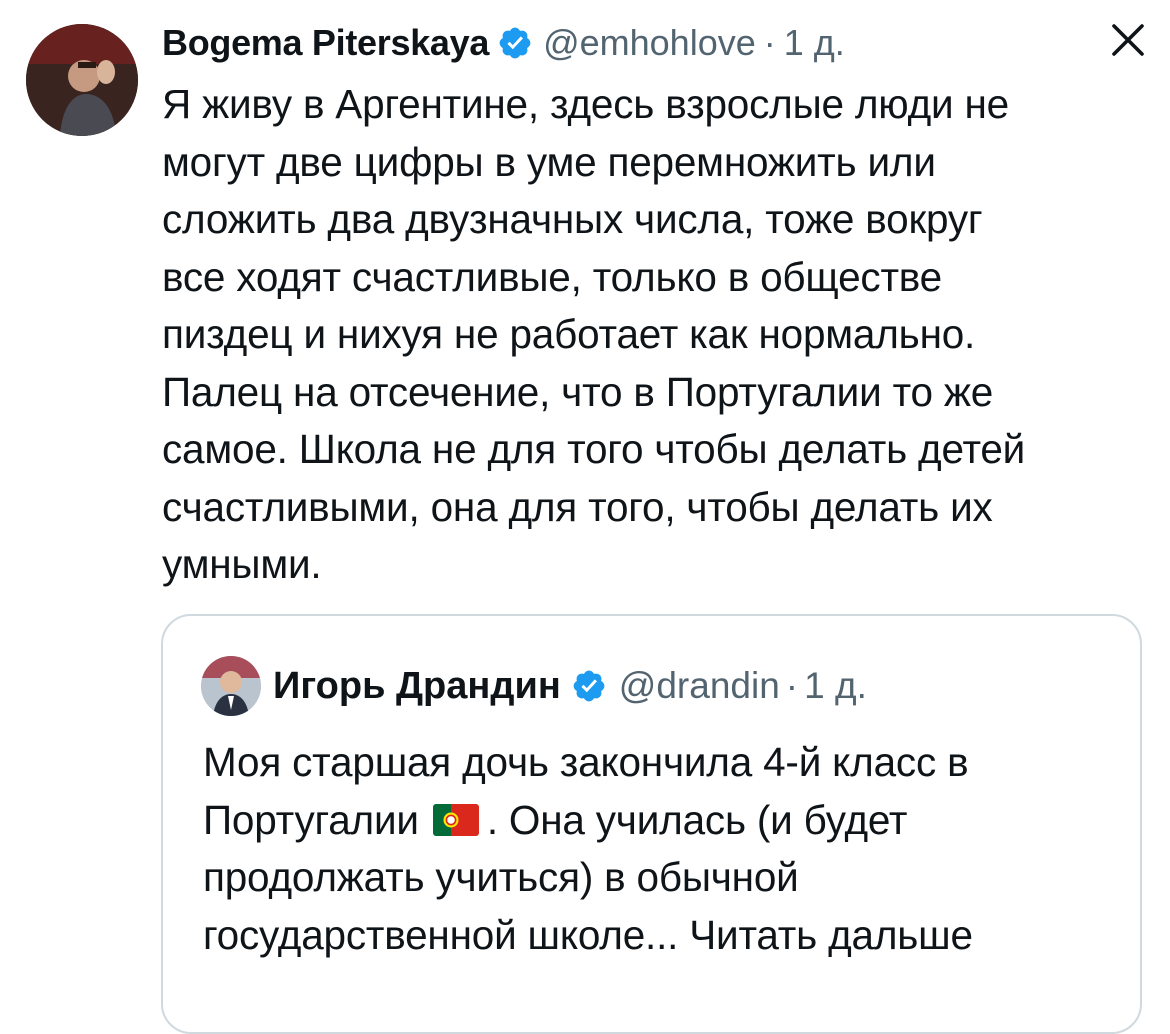  What do you see at coordinates (699, 686) in the screenshot?
I see `quoted-author-handle: @drandin` at bounding box center [699, 686].